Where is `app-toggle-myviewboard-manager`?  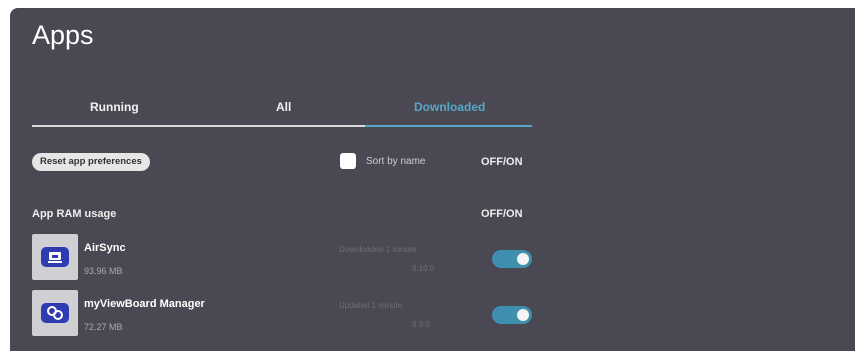
app-toggle-myviewboard-manager is located at coordinates (512, 315).